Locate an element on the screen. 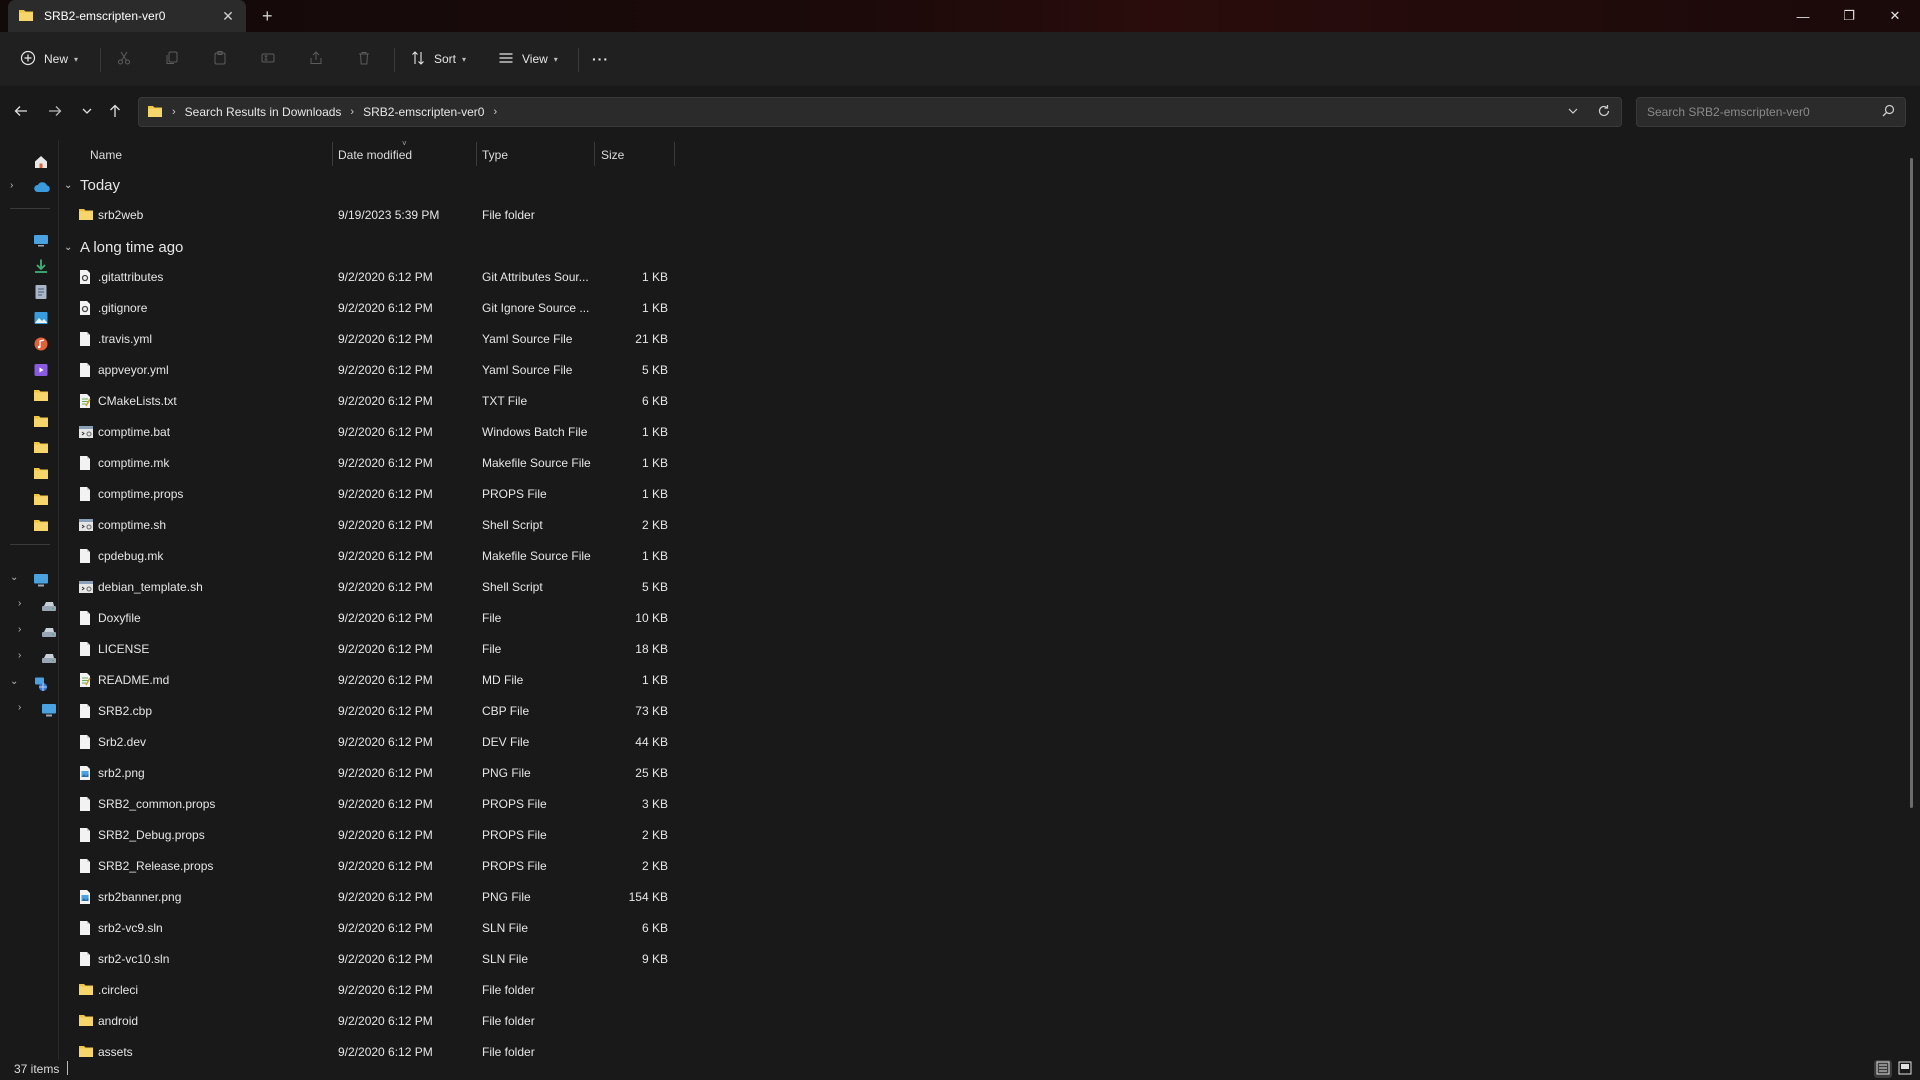 The height and width of the screenshot is (1080, 1920). up-button is located at coordinates (115, 113).